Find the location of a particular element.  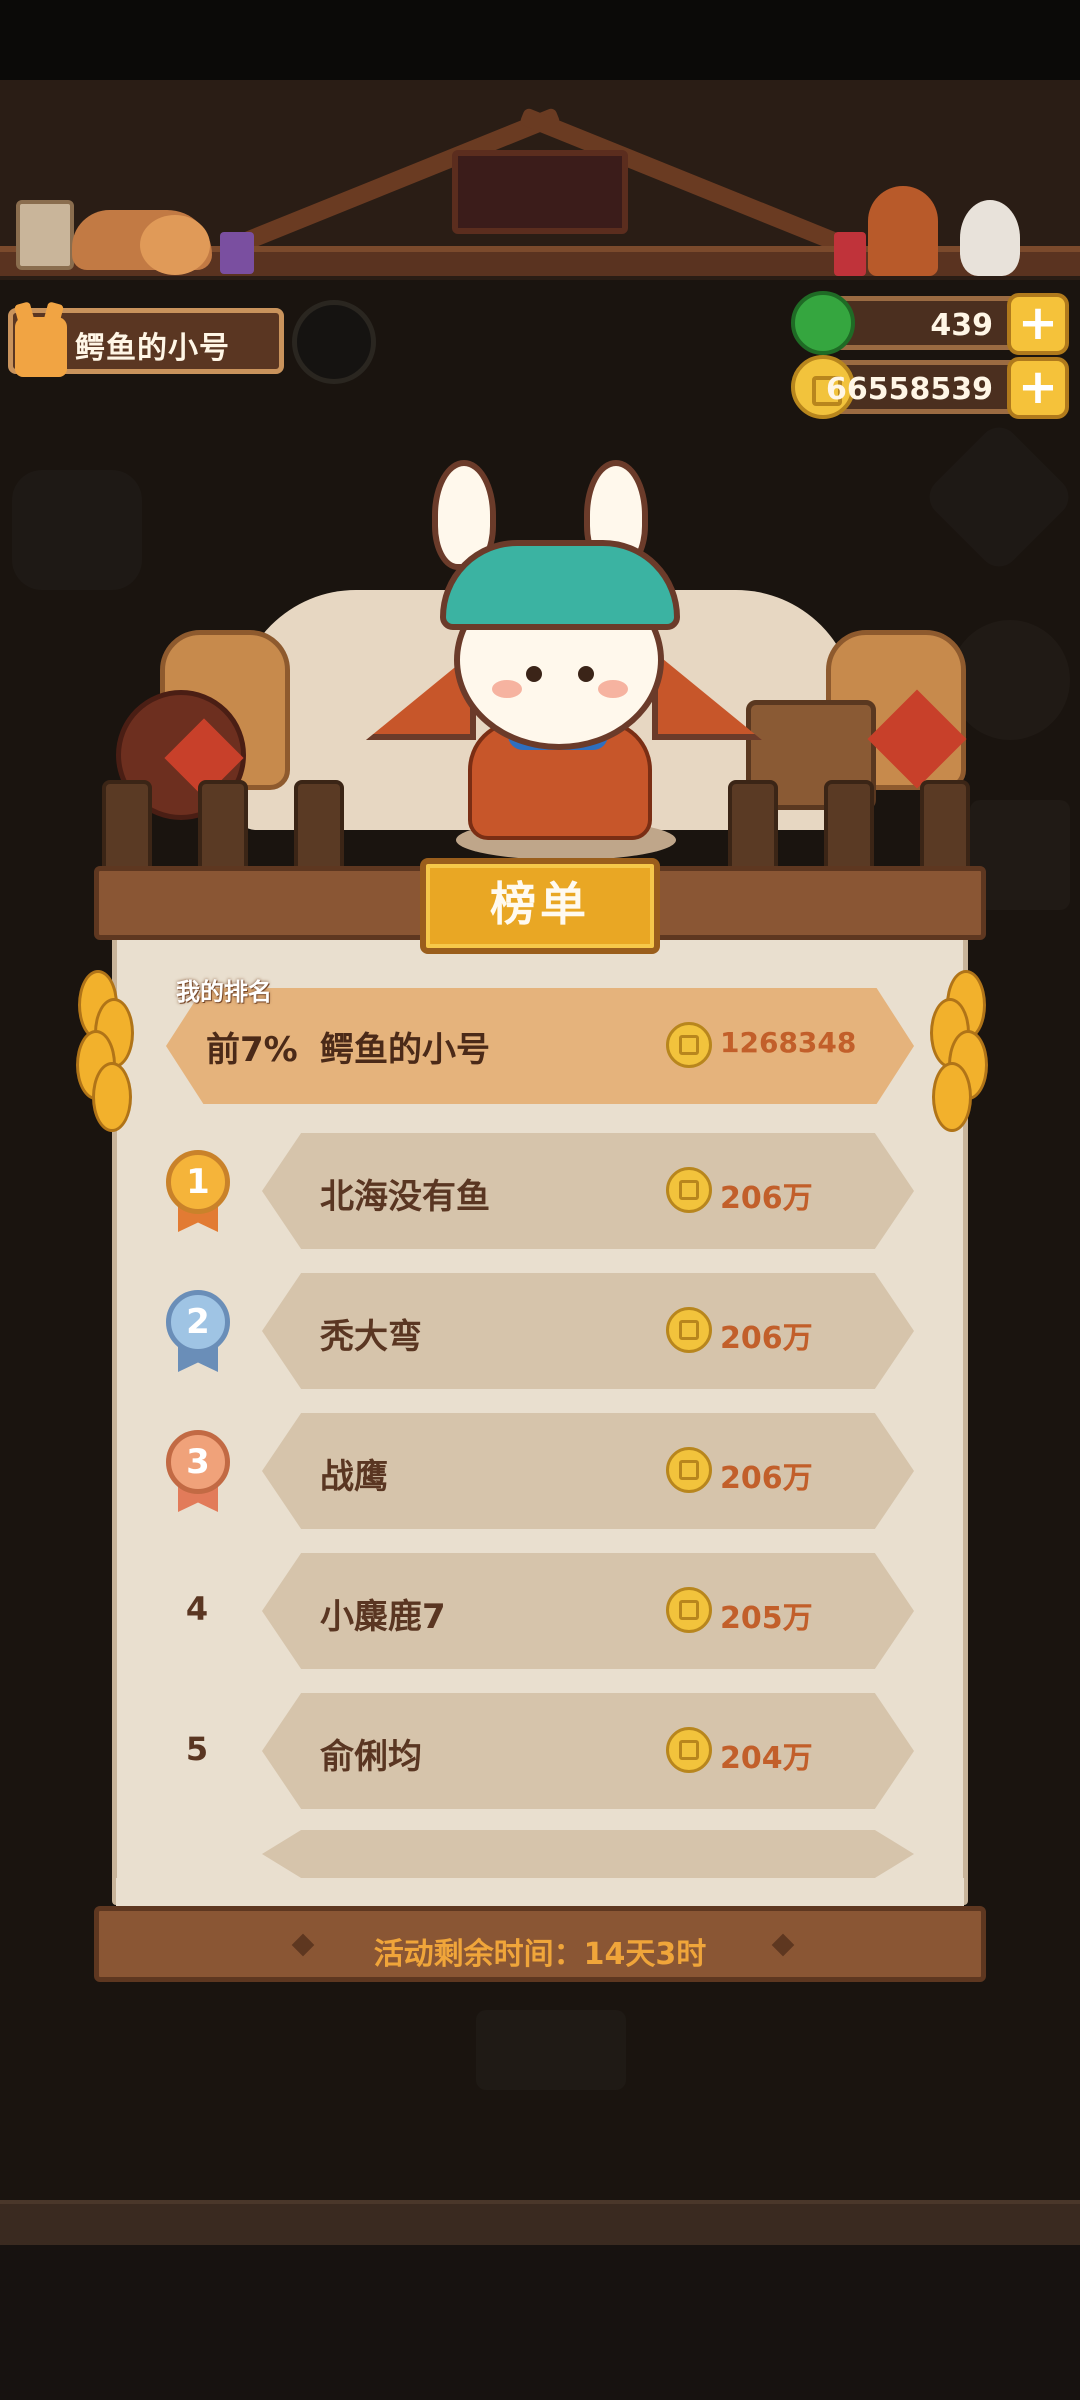

girl-decoration is located at coordinates (903, 231).